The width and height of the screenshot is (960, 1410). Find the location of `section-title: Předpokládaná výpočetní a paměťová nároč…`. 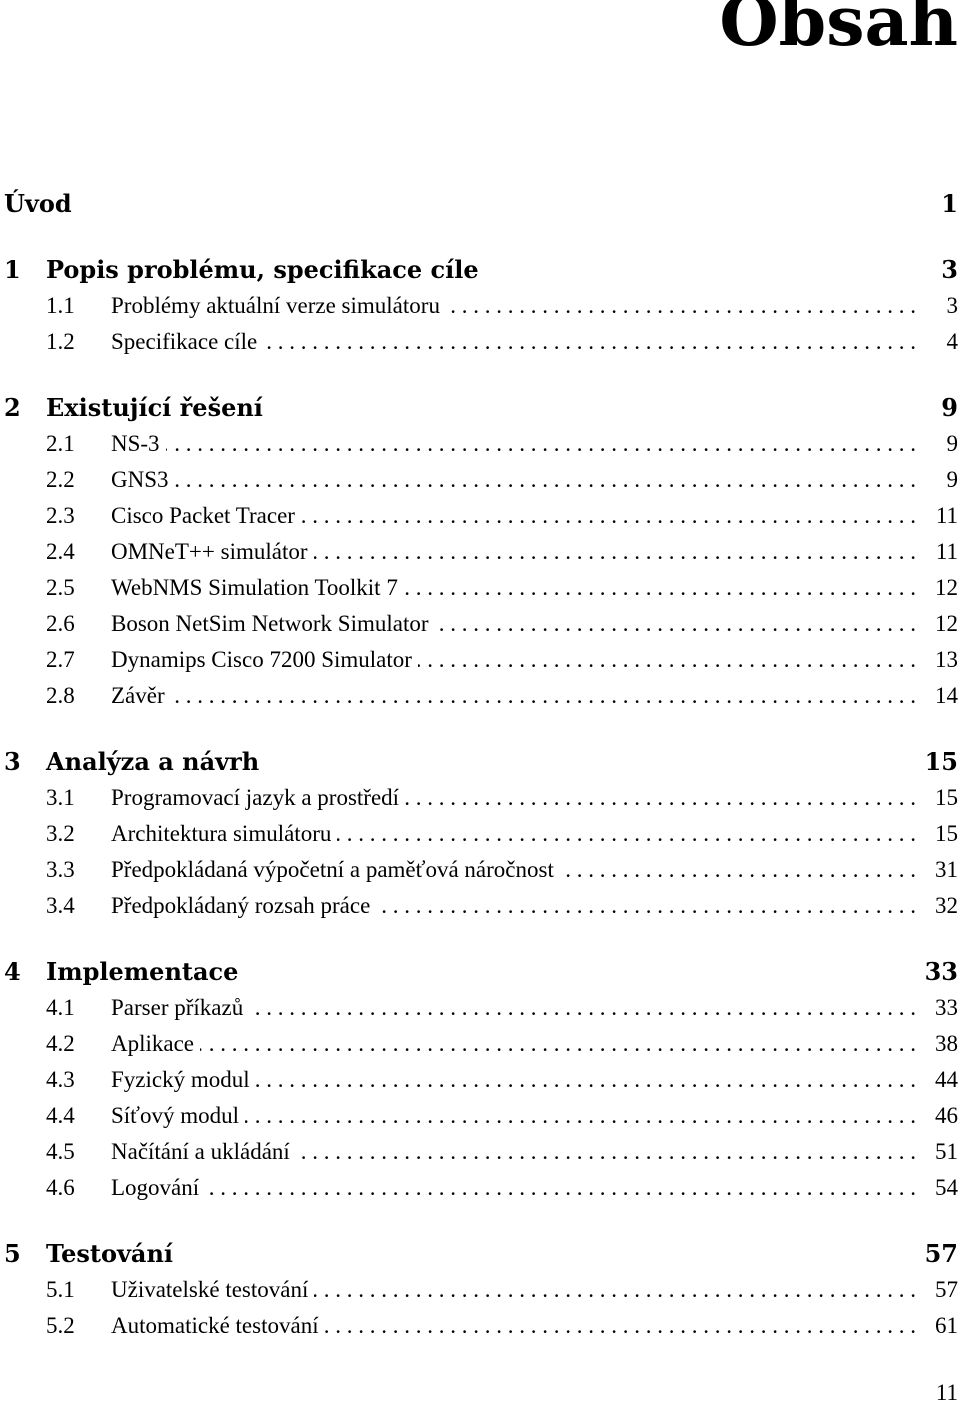

section-title: Předpokládaná výpočetní a paměťová nároč… is located at coordinates (332, 869).